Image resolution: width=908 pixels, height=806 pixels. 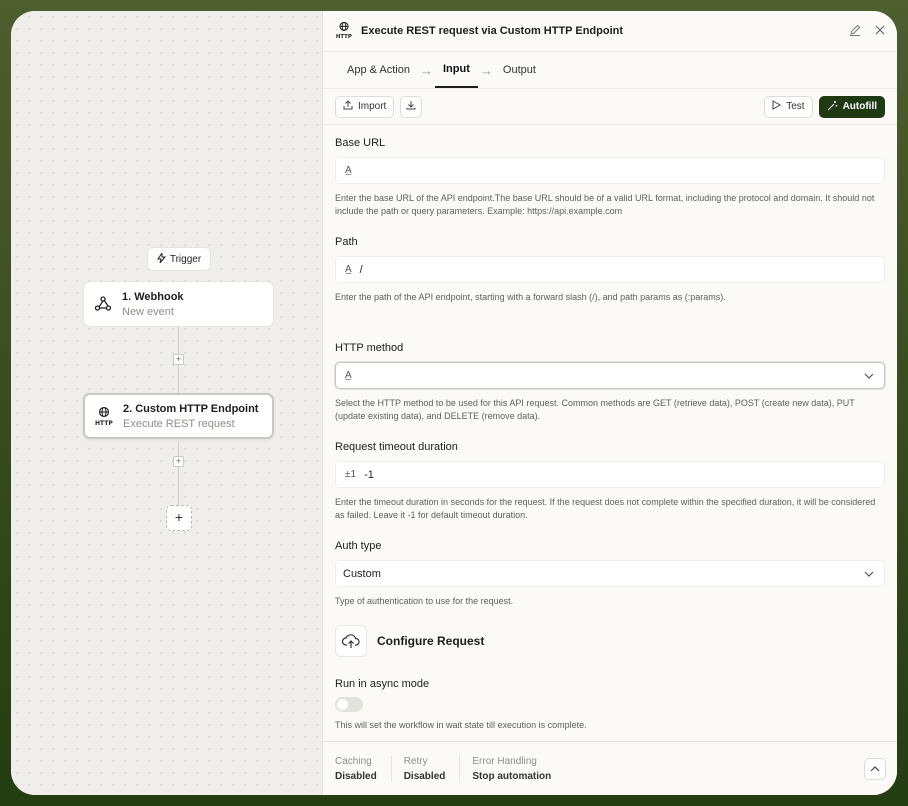 I want to click on retry-label: Retry, so click(x=415, y=761).